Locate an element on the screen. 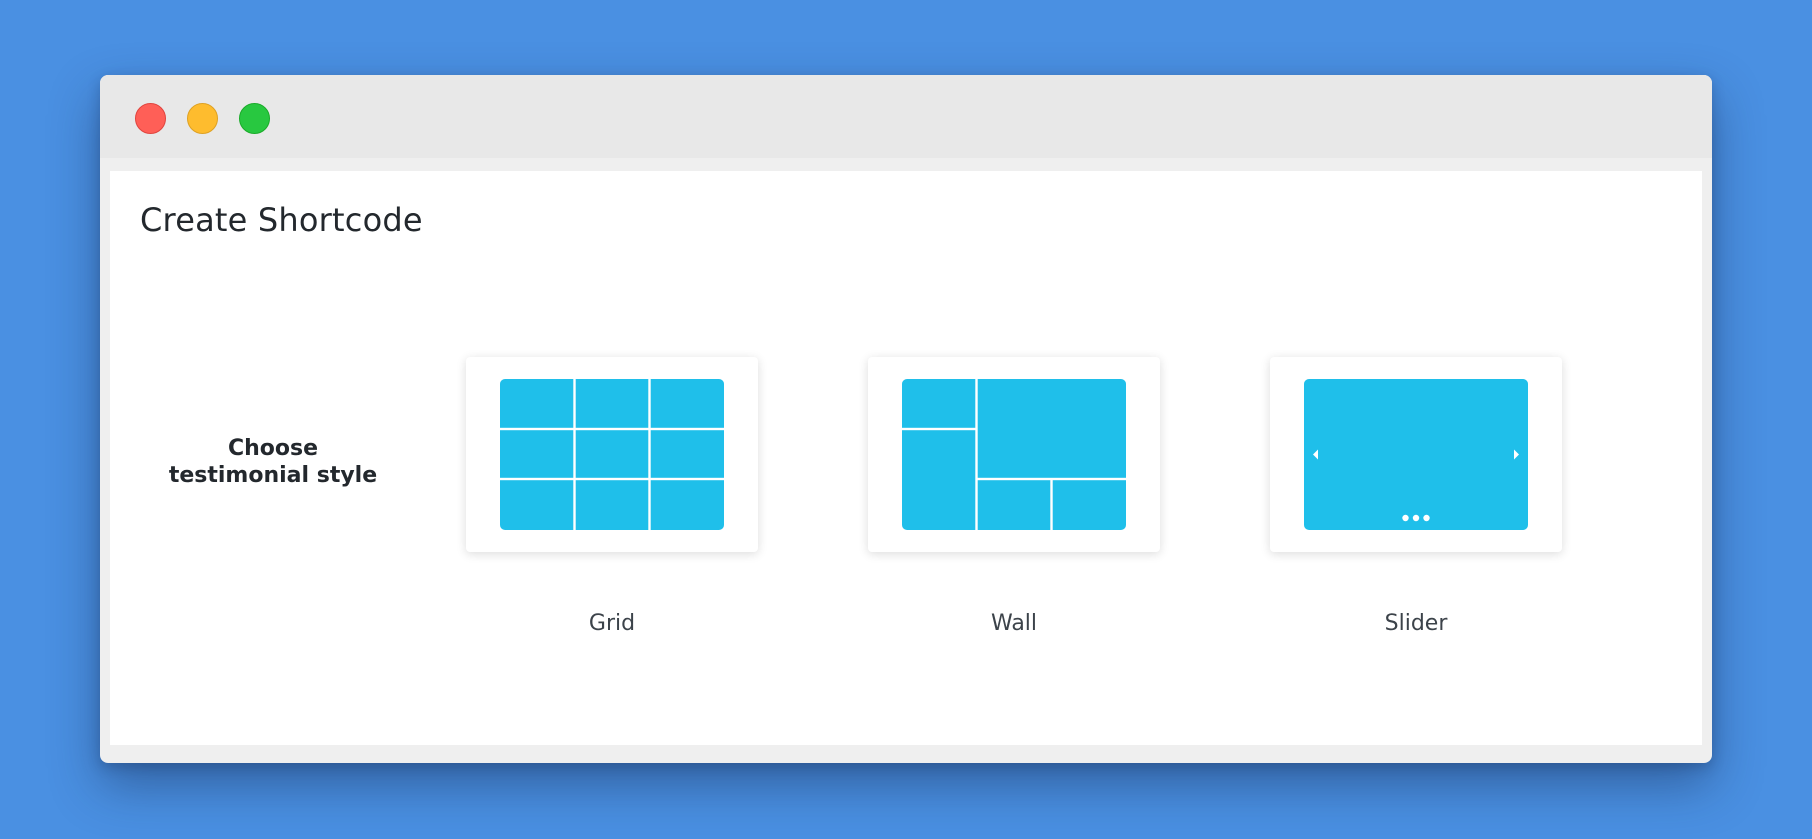 This screenshot has width=1812, height=839. style-card-slider is located at coordinates (1416, 454).